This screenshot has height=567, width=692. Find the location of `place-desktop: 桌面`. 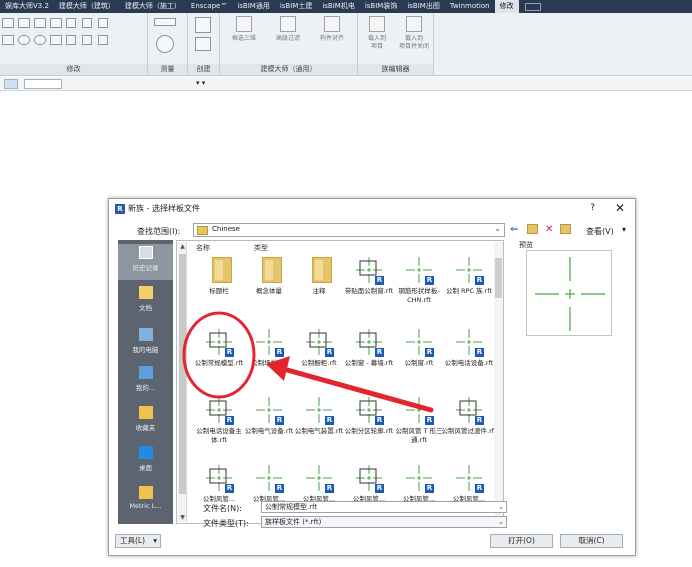

place-desktop: 桌面 is located at coordinates (145, 459).